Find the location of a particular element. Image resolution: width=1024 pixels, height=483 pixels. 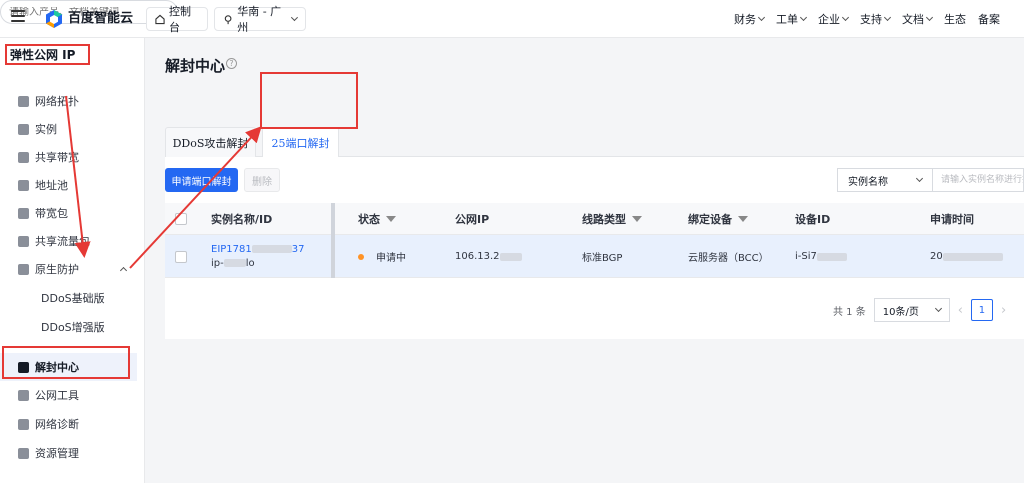

instance-icon is located at coordinates (23, 129).